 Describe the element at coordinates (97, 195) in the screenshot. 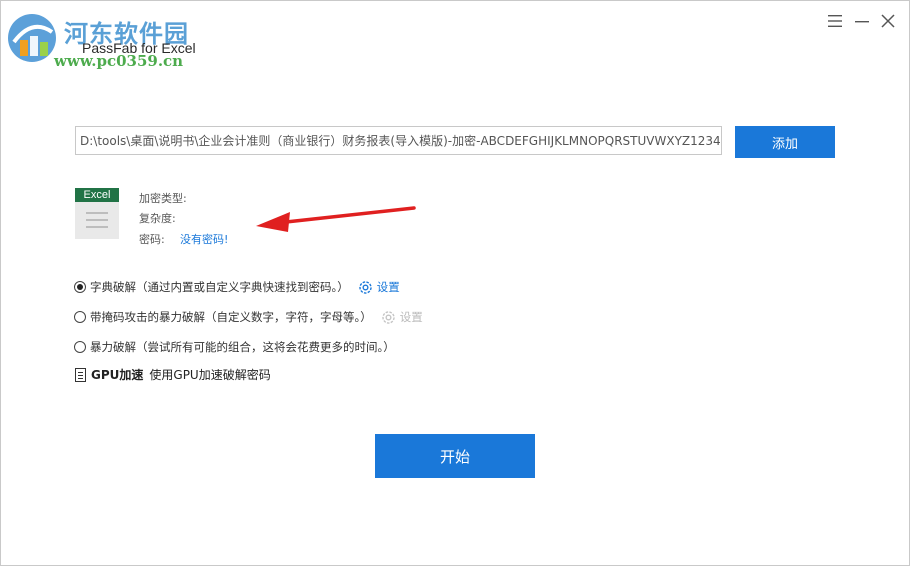

I see `excel-tag: Excel` at that location.